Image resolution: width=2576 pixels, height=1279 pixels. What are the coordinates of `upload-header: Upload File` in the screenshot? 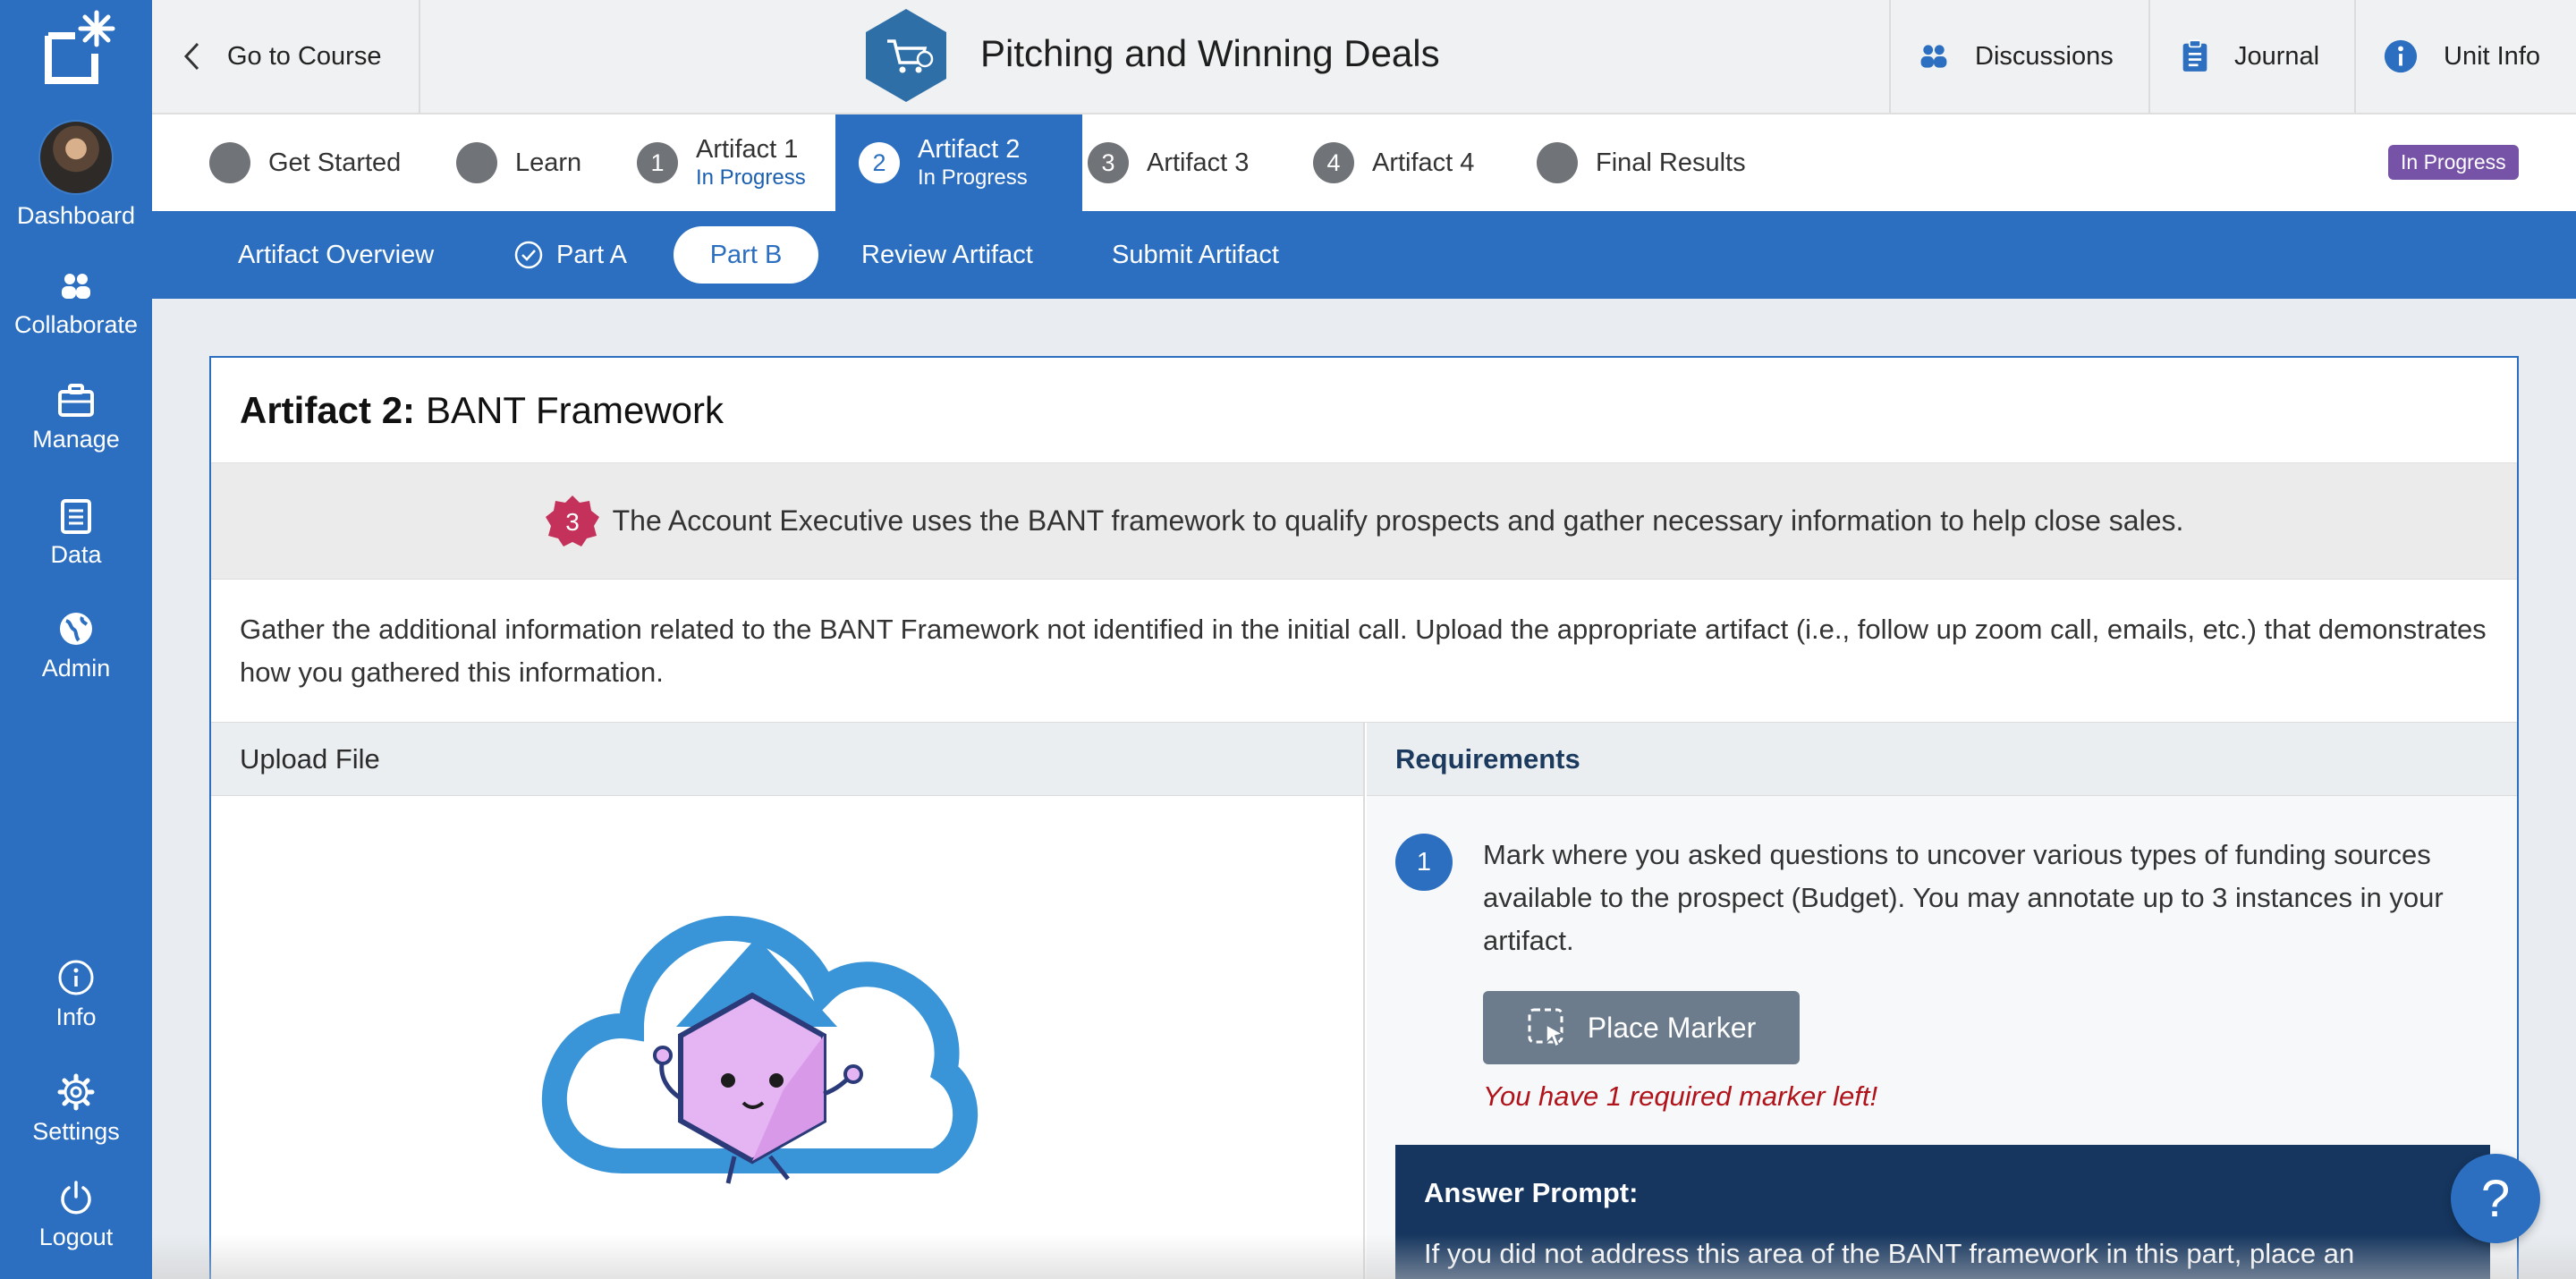 It's located at (787, 760).